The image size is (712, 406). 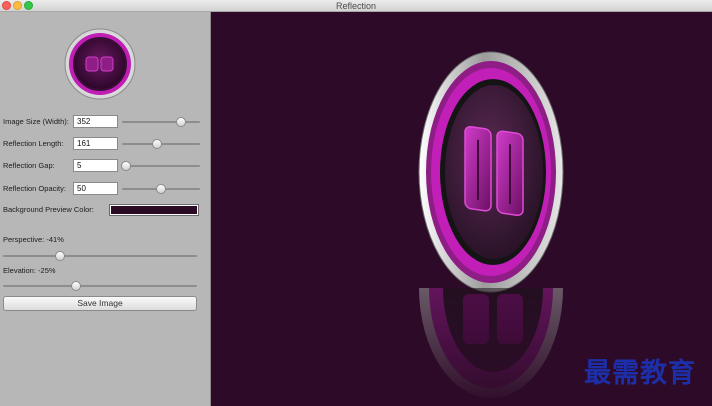 I want to click on window-title: Reflection, so click(x=356, y=6).